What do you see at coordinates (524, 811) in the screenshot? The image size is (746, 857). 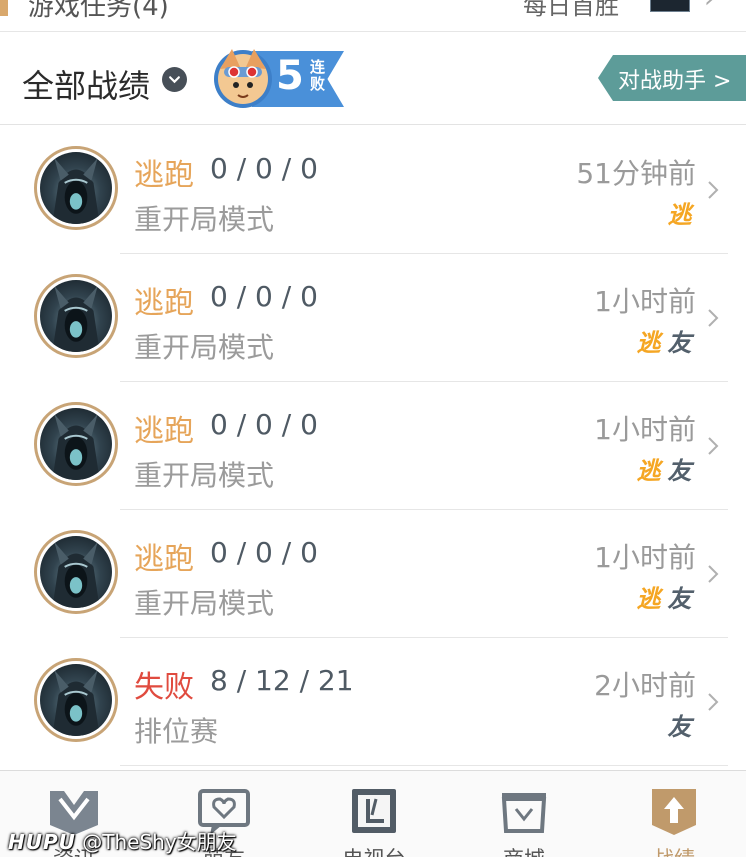 I see `shop-icon` at bounding box center [524, 811].